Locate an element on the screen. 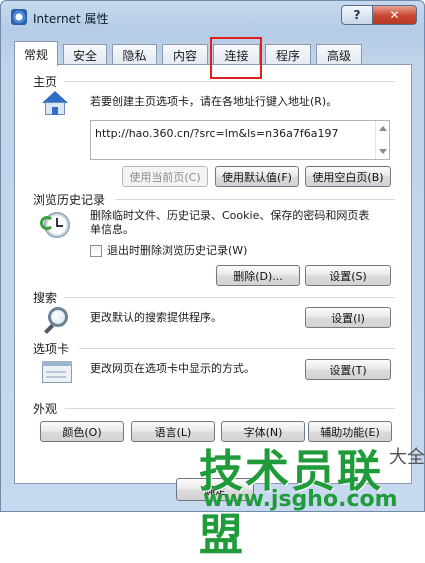 The height and width of the screenshot is (563, 425). history-group-divider is located at coordinates (255, 199).